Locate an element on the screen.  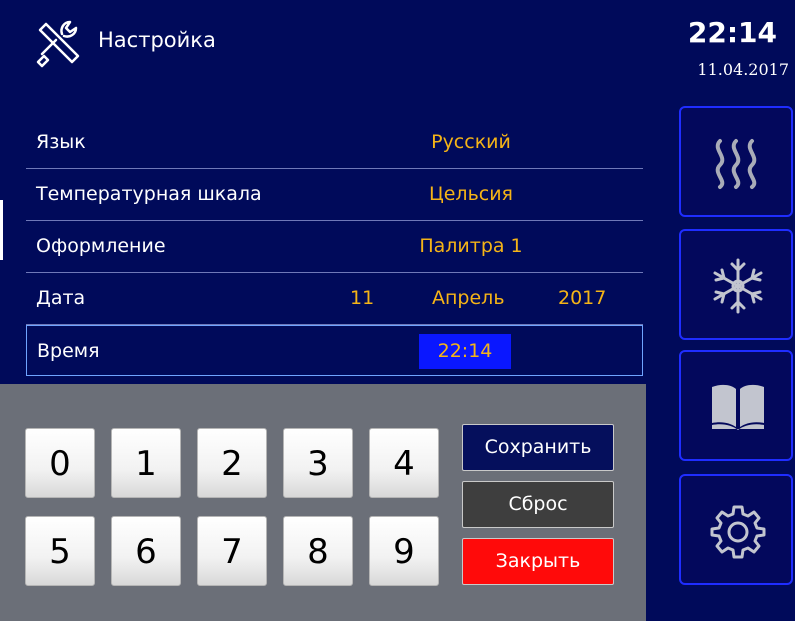
book-icon is located at coordinates (738, 407).